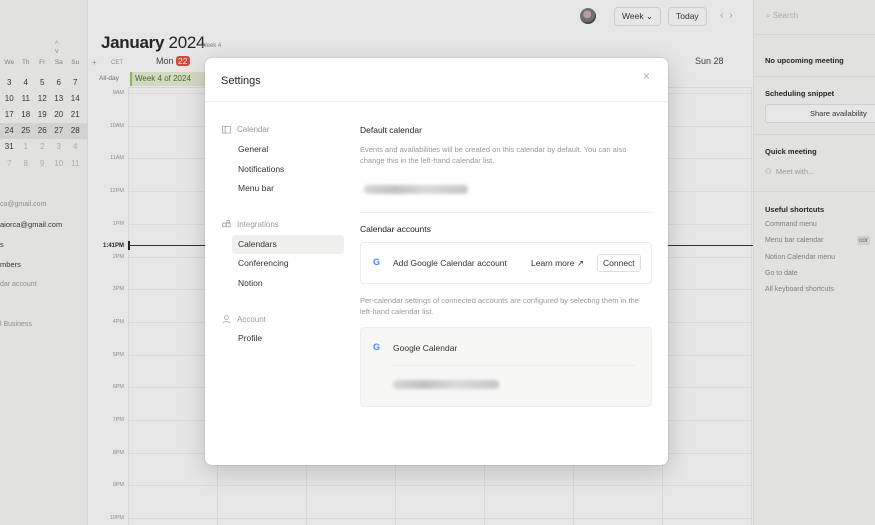  What do you see at coordinates (619, 263) in the screenshot?
I see `connect-button: Connect` at bounding box center [619, 263].